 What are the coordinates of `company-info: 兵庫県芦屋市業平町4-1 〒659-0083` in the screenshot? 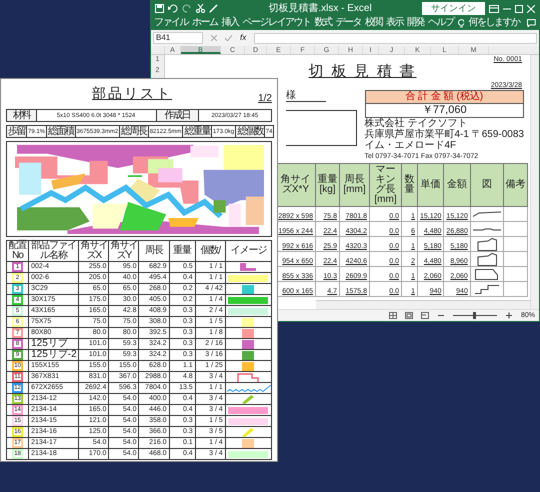 It's located at (444, 134).